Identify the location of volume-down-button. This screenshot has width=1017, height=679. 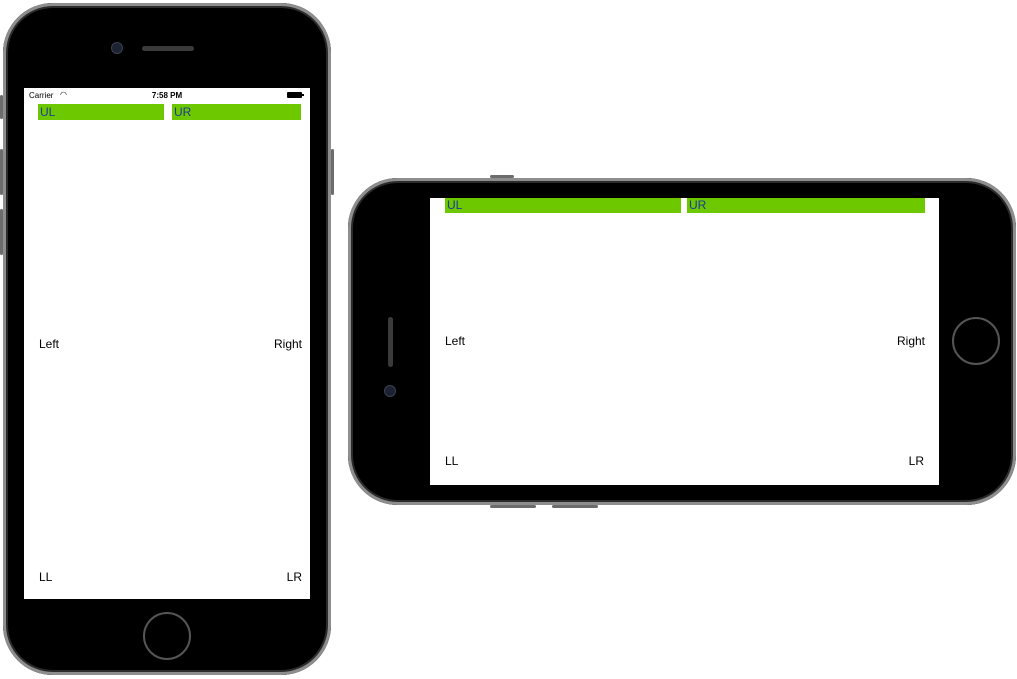
(1, 232).